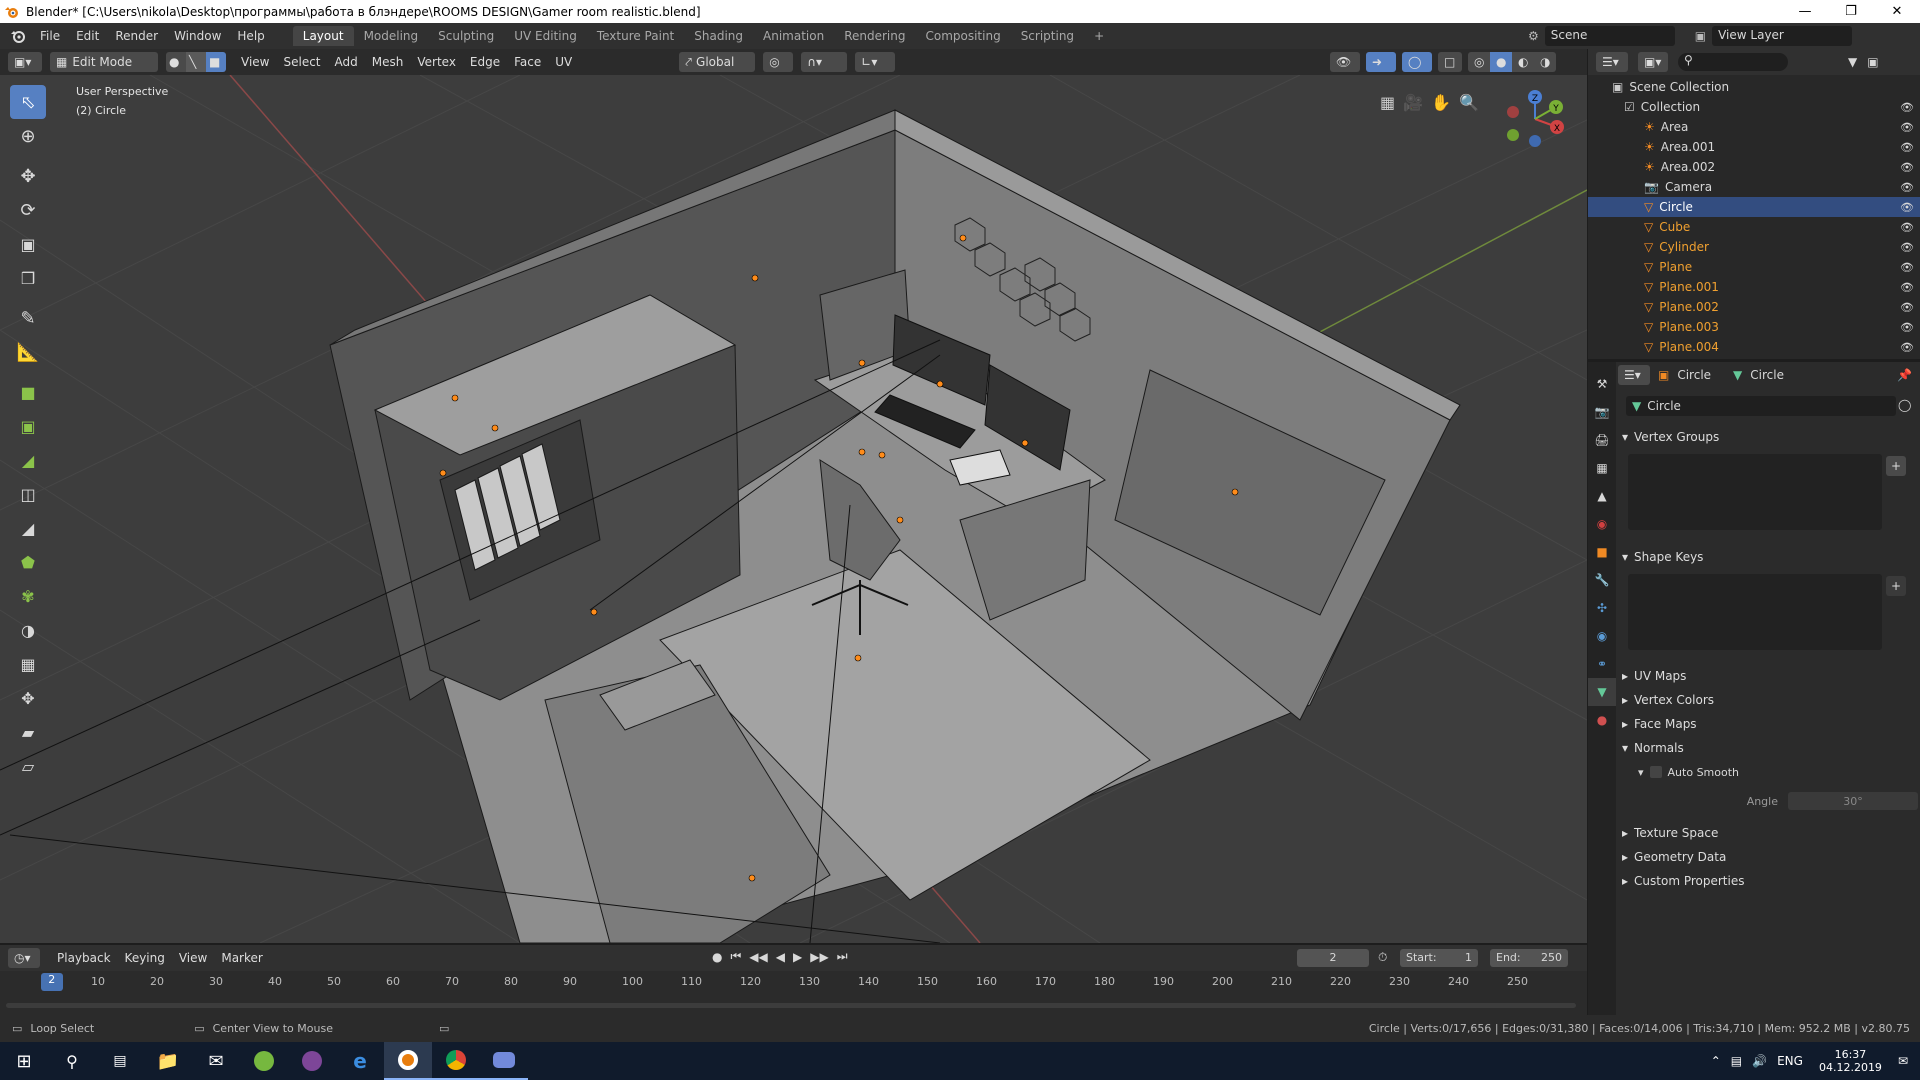  Describe the element at coordinates (1653, 62) in the screenshot. I see `display-mode-button: ▣▾` at that location.